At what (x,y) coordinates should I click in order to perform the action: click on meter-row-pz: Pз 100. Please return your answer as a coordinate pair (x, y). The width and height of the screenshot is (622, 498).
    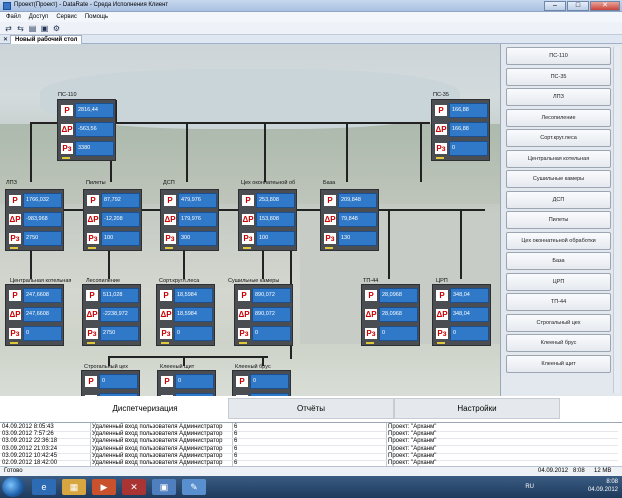
    Looking at the image, I should click on (113, 238).